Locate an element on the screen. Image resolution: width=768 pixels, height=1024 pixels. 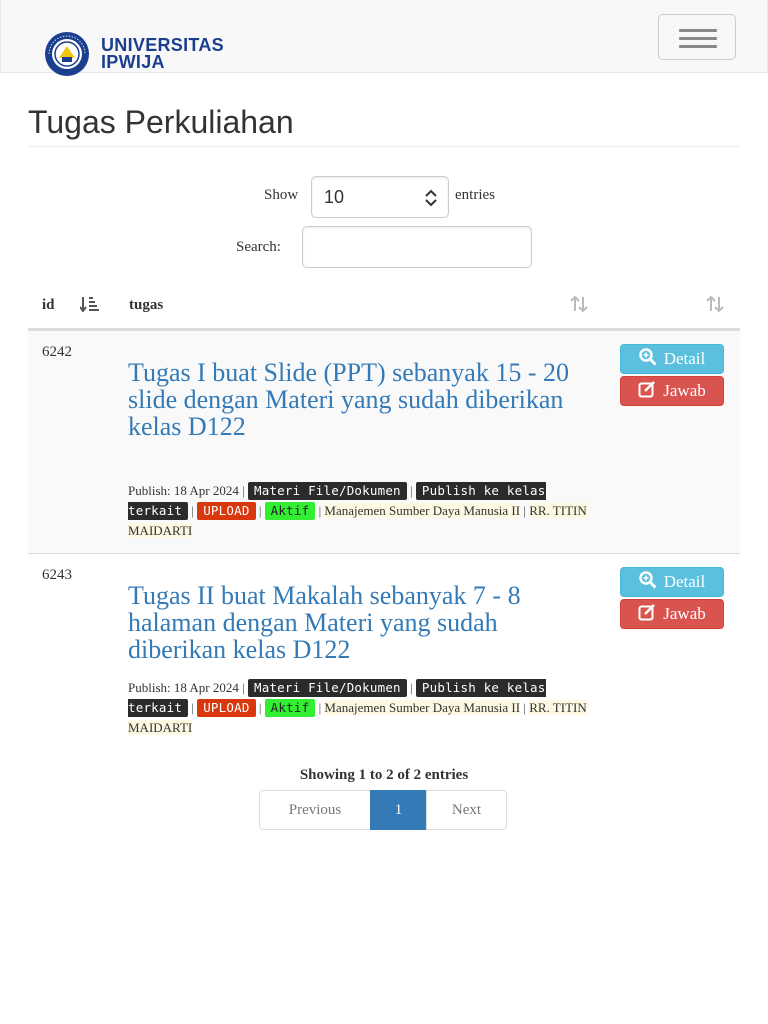
entries-label: entries is located at coordinates (475, 195).